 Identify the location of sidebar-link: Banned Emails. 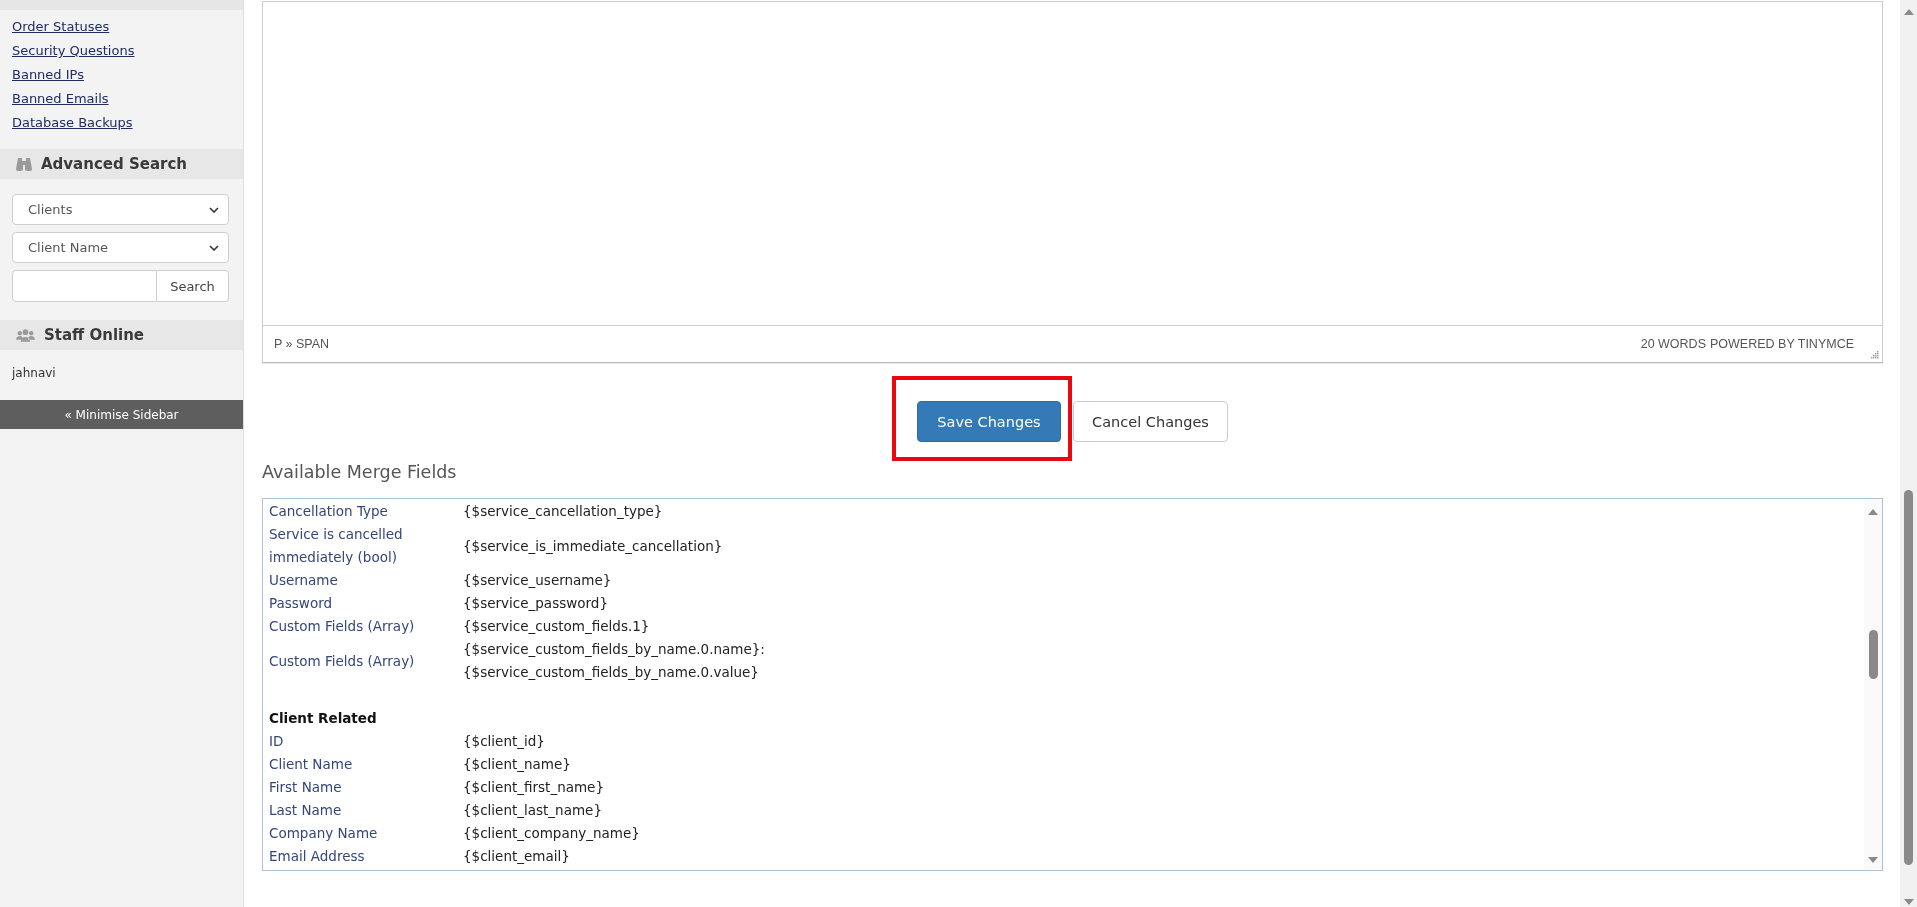
(60, 99).